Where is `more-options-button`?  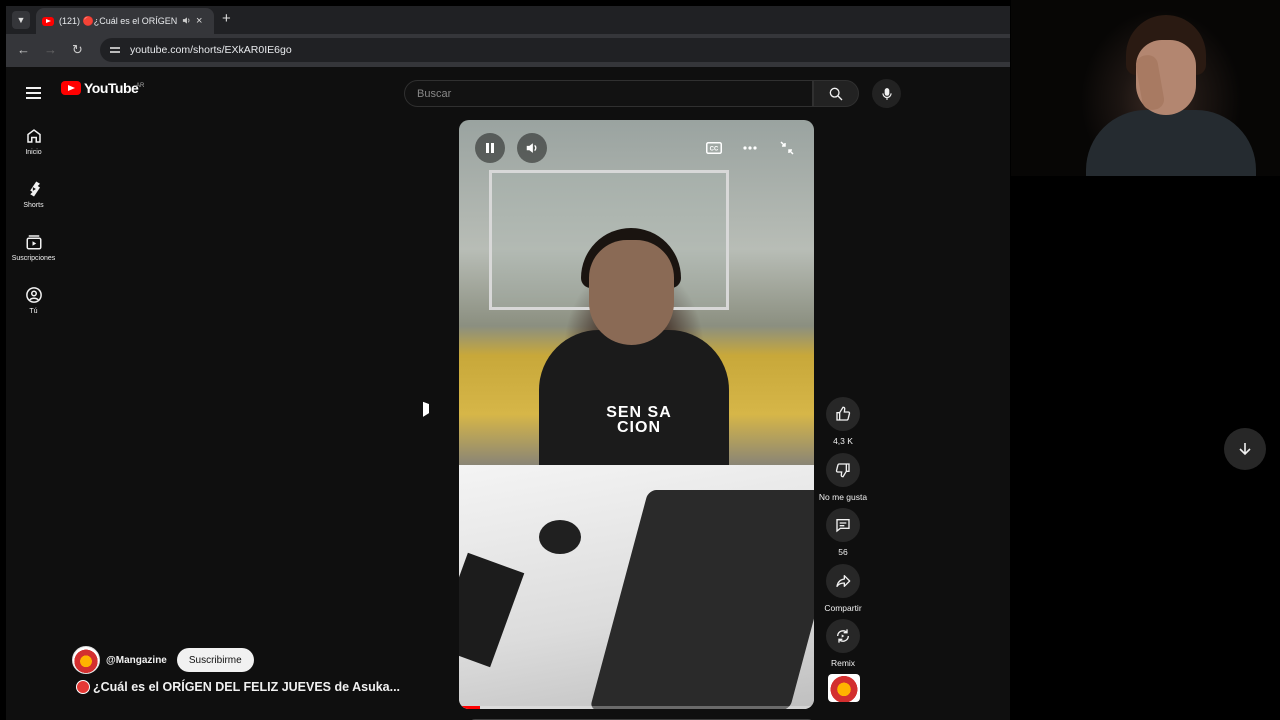
more-options-button is located at coordinates (750, 148).